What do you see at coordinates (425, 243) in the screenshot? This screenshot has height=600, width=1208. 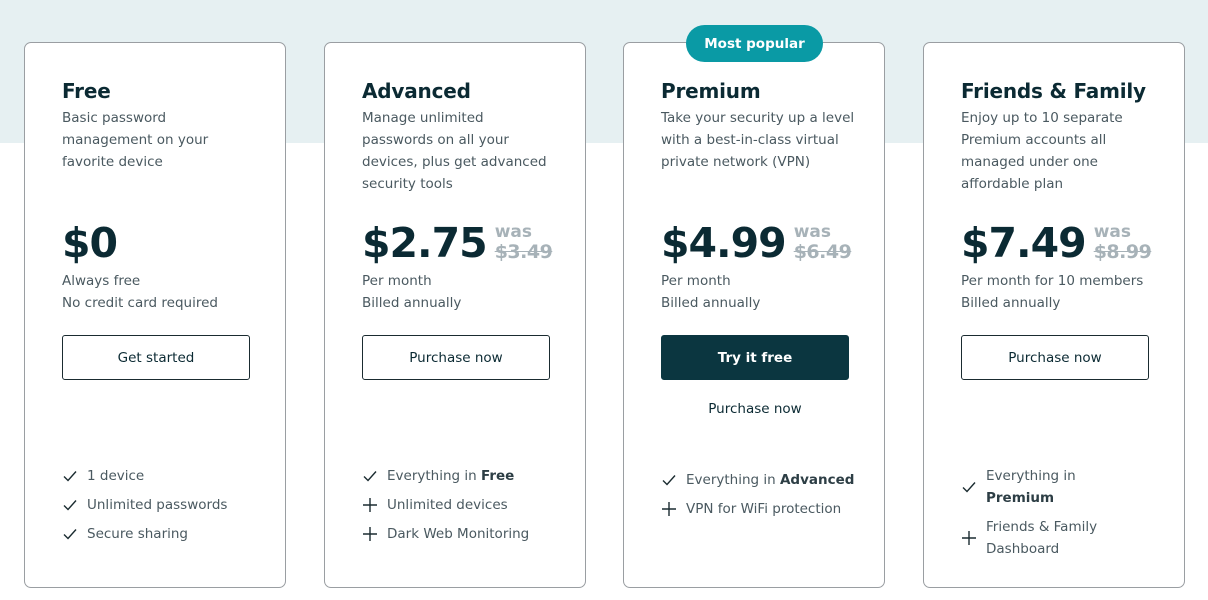 I see `plan-price: $2.75` at bounding box center [425, 243].